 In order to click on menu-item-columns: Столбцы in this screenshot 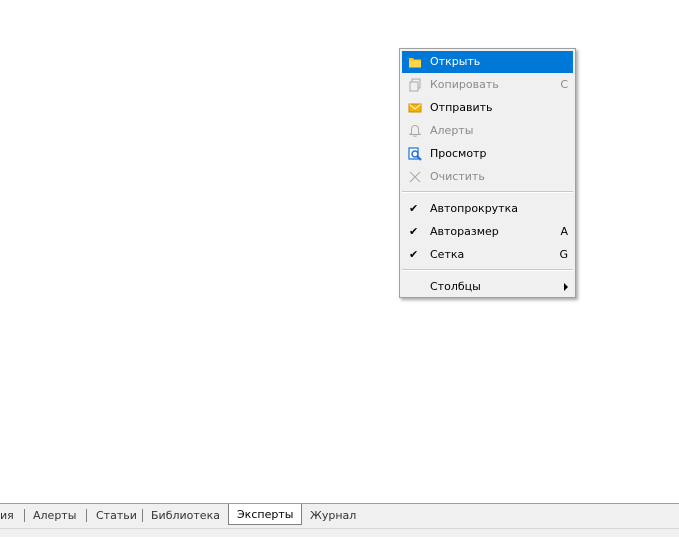, I will do `click(487, 287)`.